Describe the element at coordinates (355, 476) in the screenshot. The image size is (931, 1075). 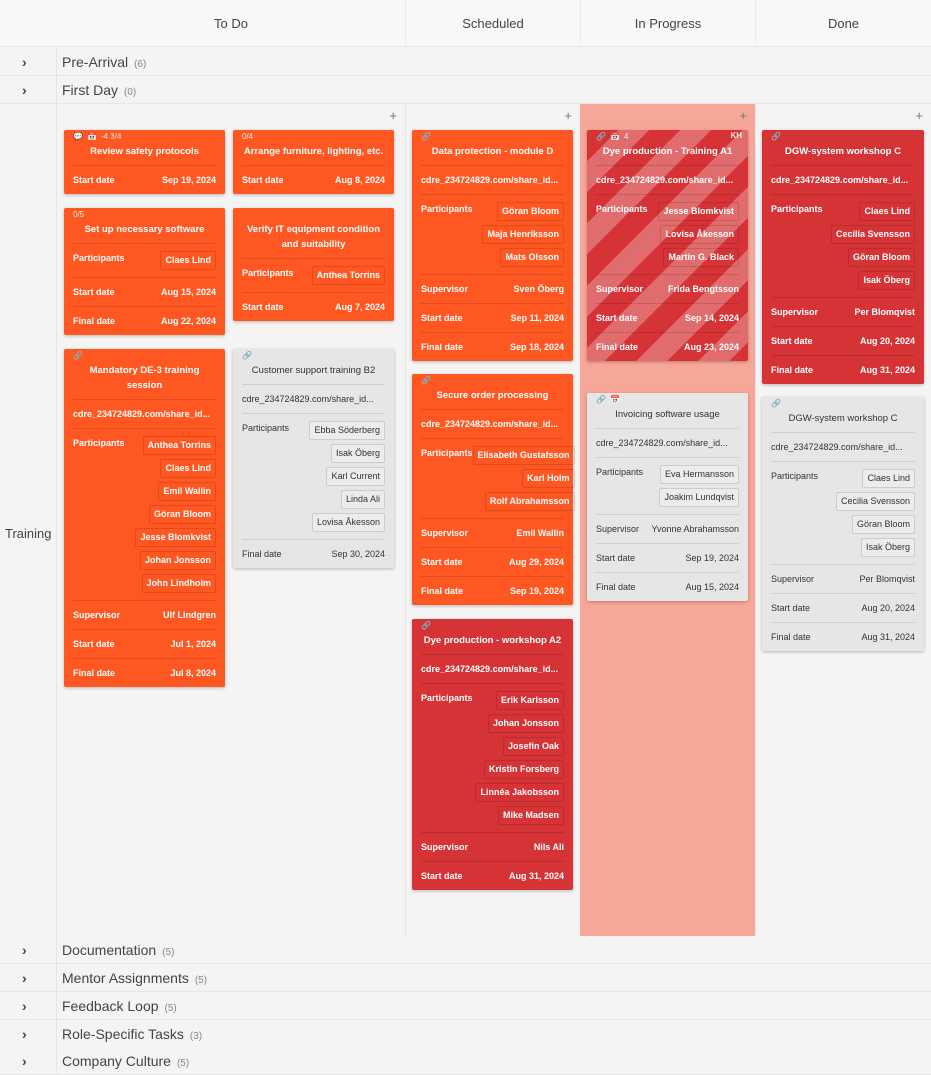
I see `participant-chip: Karl Current` at that location.